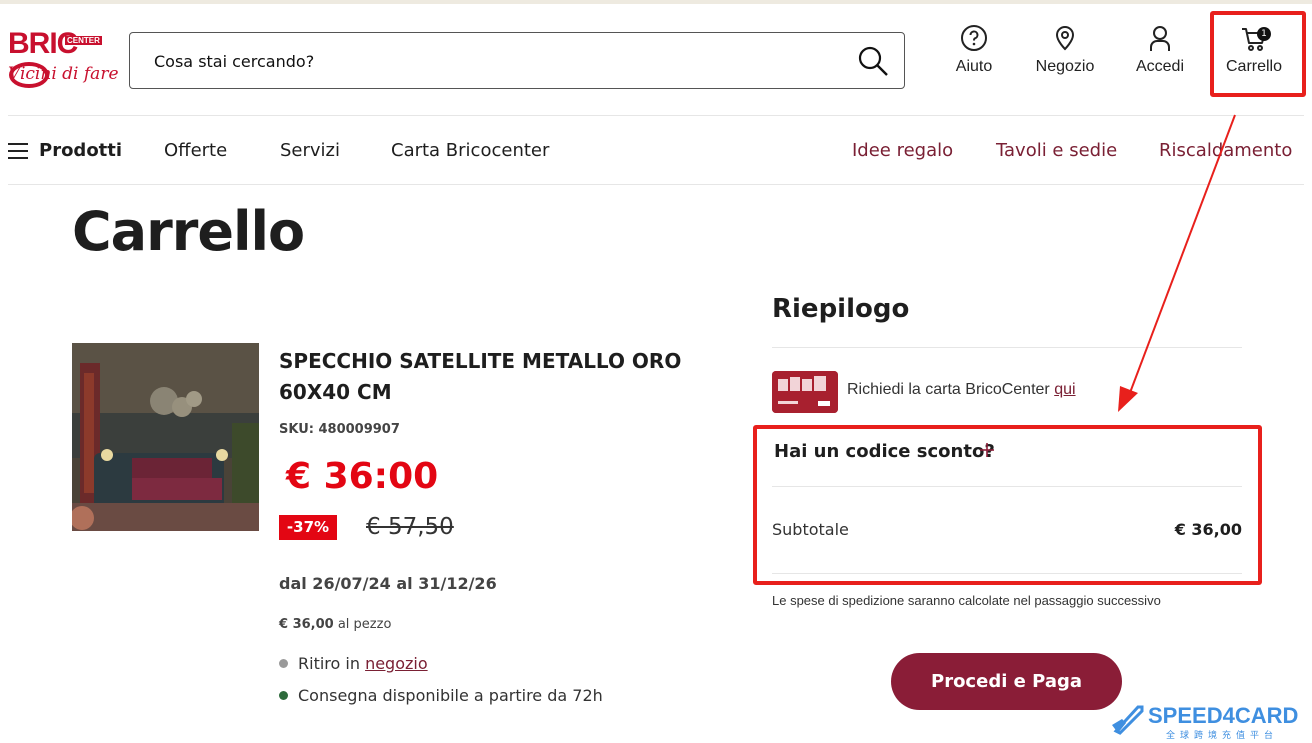 The image size is (1312, 743). What do you see at coordinates (1128, 720) in the screenshot?
I see `rocket-icon` at bounding box center [1128, 720].